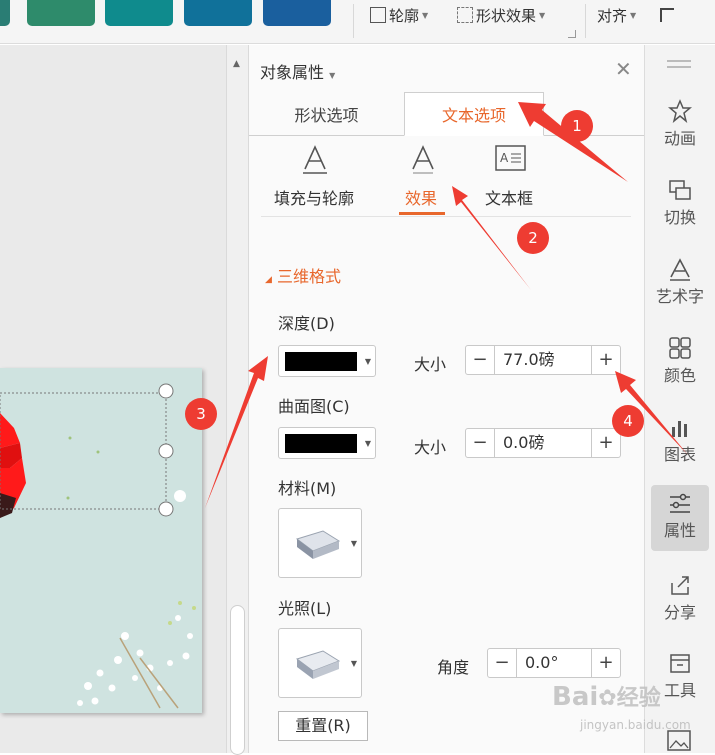 The width and height of the screenshot is (715, 755). I want to click on annotation-badge-1: 1, so click(577, 126).